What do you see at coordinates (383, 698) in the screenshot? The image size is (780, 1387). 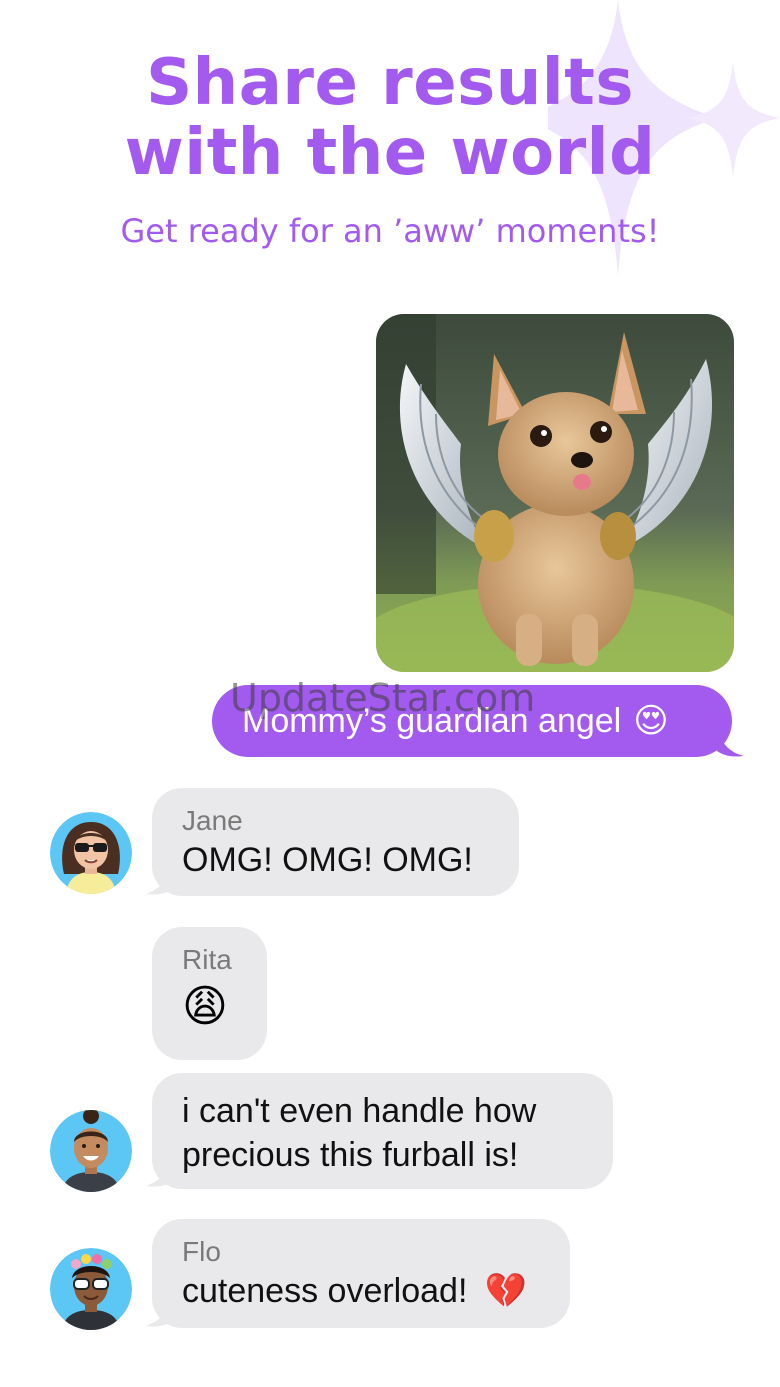 I see `watermark: UpdateStar.com` at bounding box center [383, 698].